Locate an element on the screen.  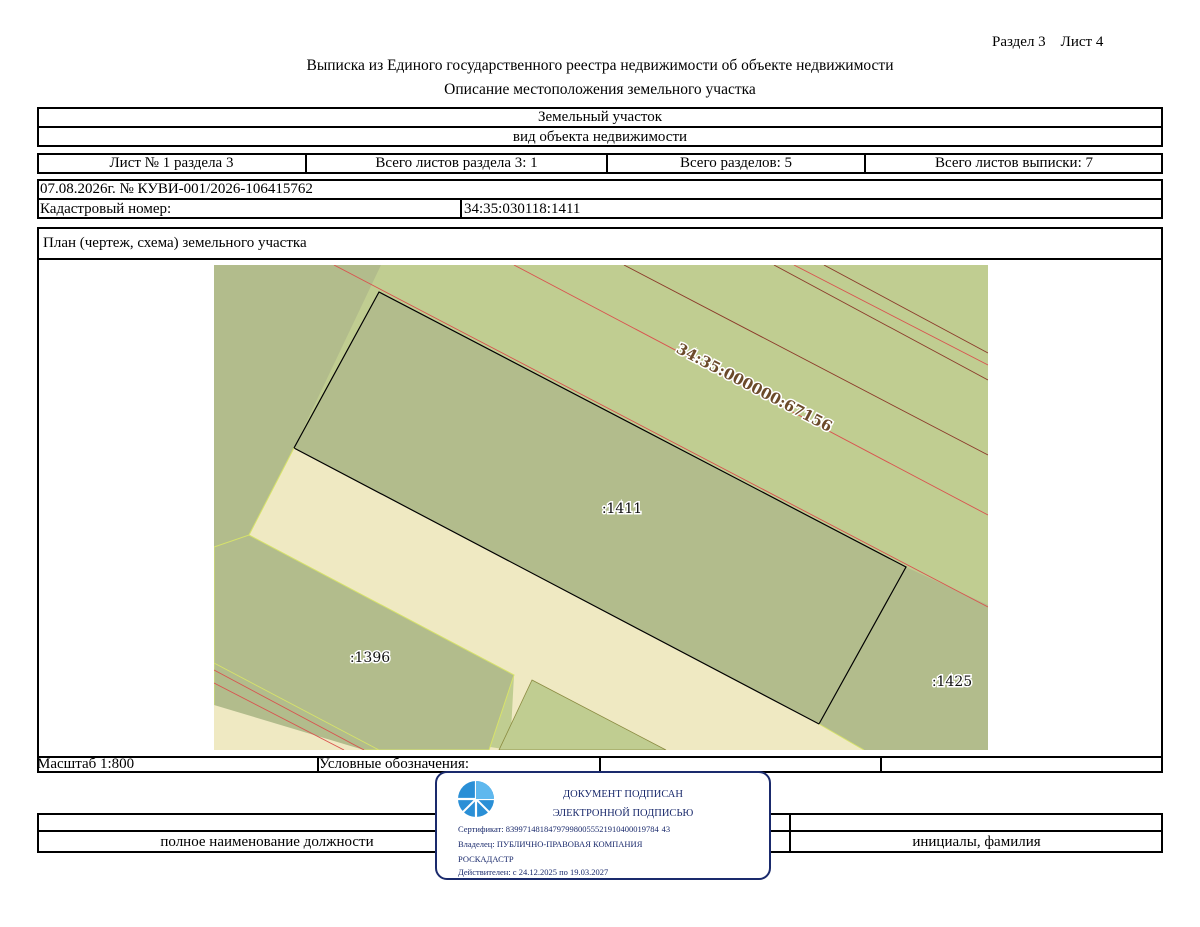
record-date-number: 07.08.2026г. № КУВИ-001/2026-106415762 is located at coordinates (176, 188).